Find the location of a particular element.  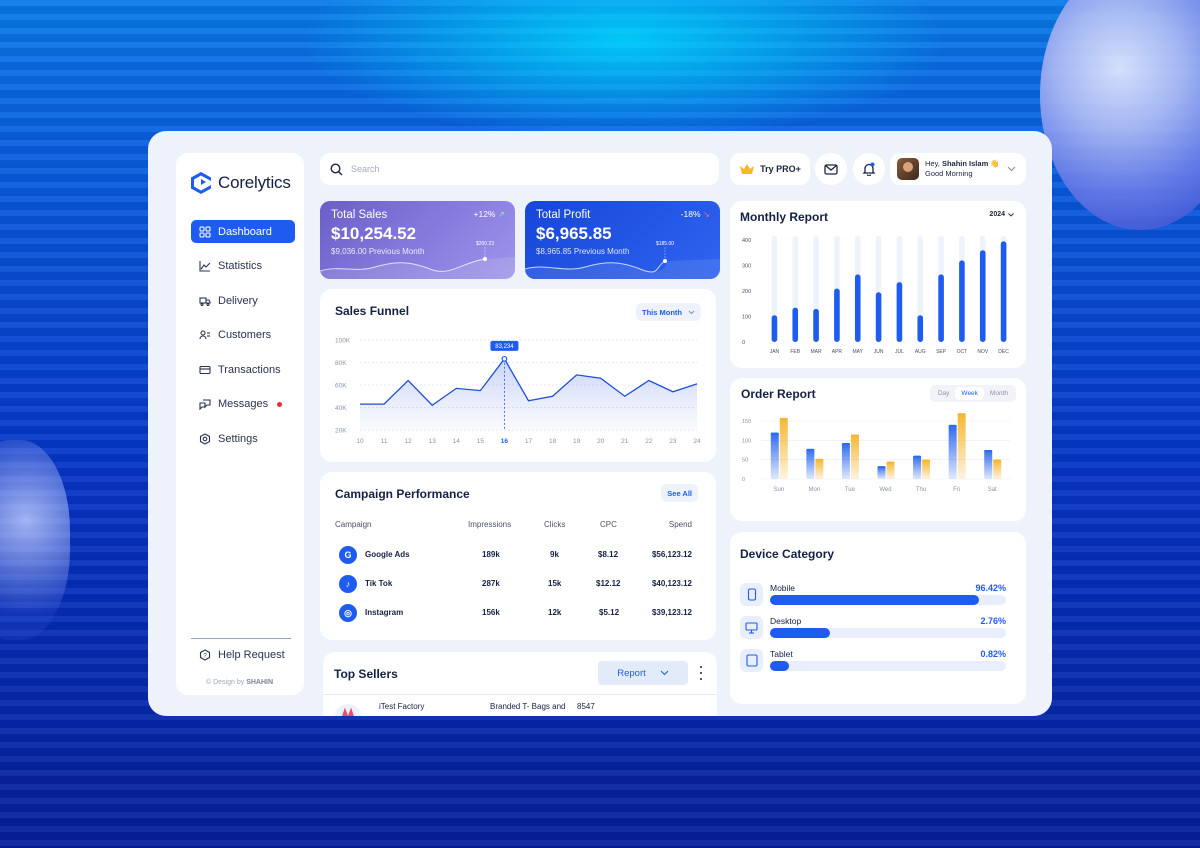

decorative-blob is located at coordinates (35, 540).